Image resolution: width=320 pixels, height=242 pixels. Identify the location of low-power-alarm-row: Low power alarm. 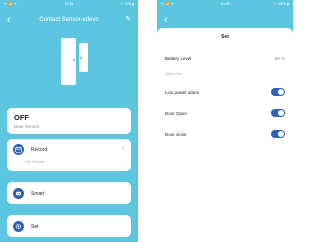
(225, 94).